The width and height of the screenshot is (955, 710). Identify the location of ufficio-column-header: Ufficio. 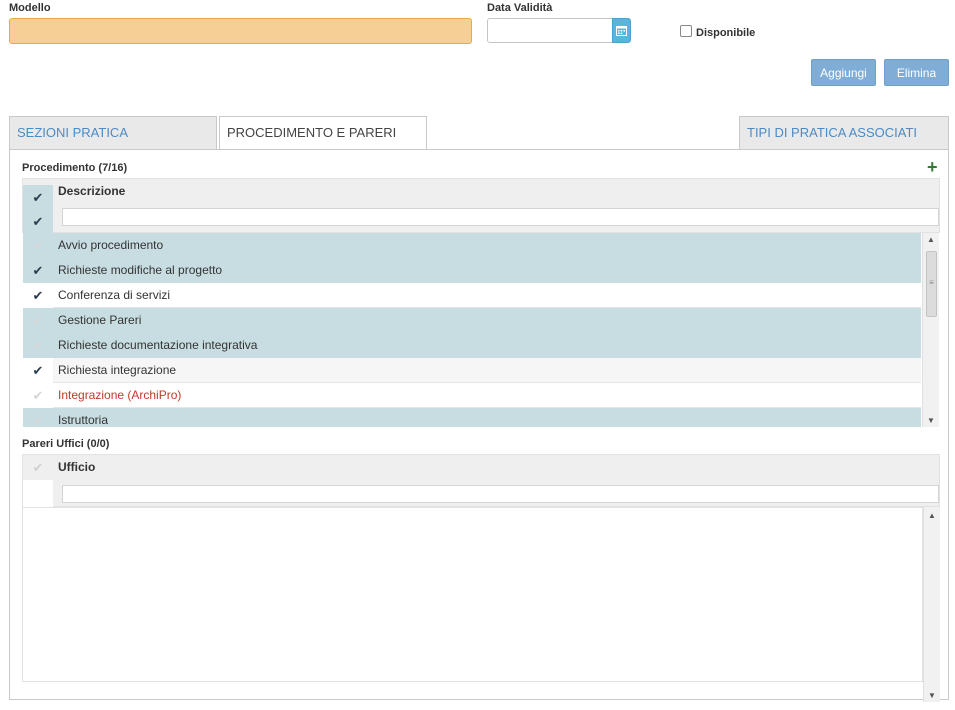
(76, 467).